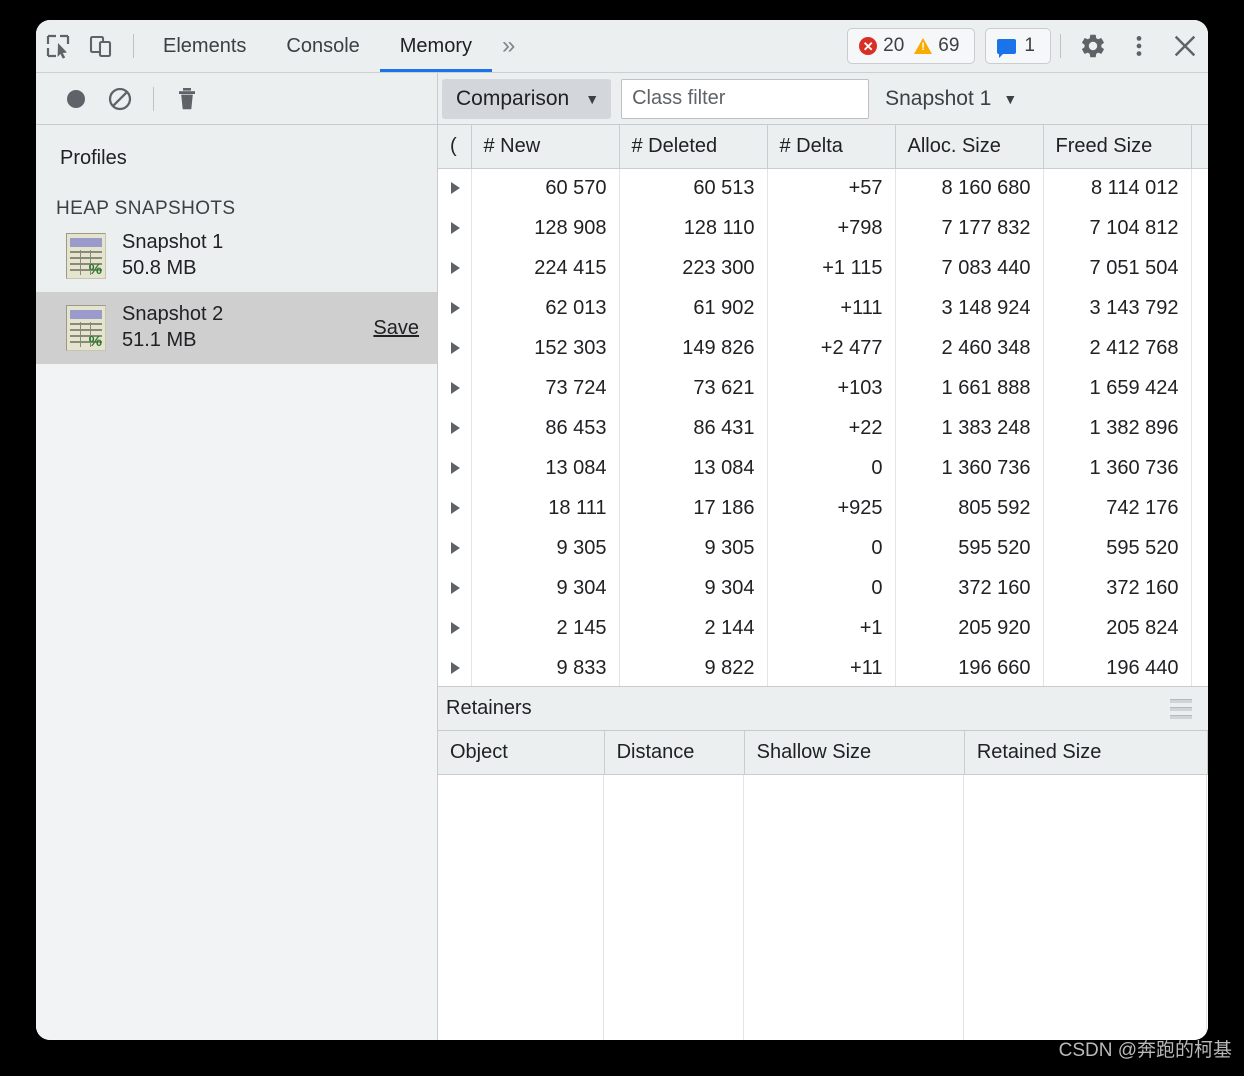 This screenshot has width=1244, height=1076. Describe the element at coordinates (1139, 46) in the screenshot. I see `kebab-menu-icon` at that location.